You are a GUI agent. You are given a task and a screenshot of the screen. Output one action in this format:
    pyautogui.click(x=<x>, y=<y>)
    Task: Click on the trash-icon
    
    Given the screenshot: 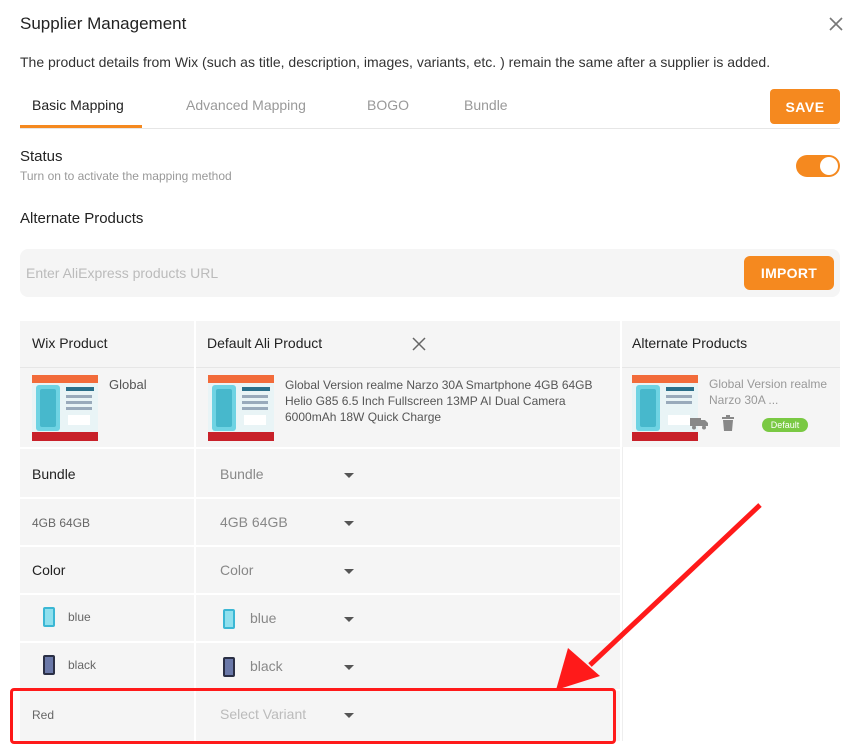 What is the action you would take?
    pyautogui.click(x=728, y=423)
    